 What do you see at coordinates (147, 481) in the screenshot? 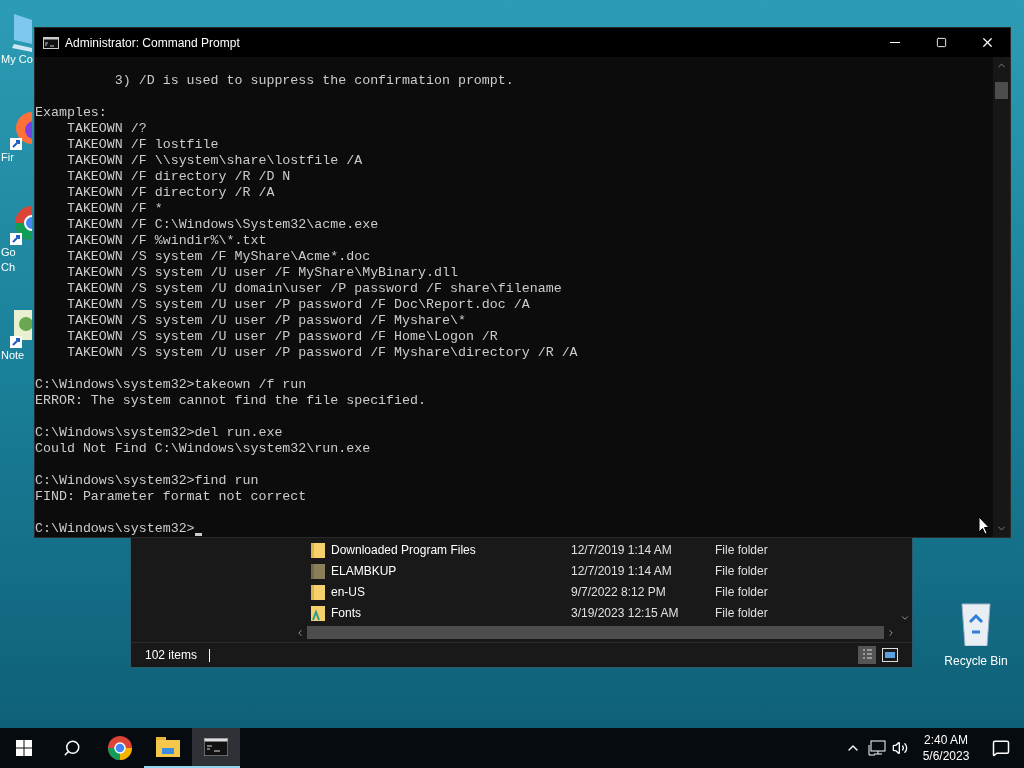
I see `console-line: C:\Windows\system32>find run` at bounding box center [147, 481].